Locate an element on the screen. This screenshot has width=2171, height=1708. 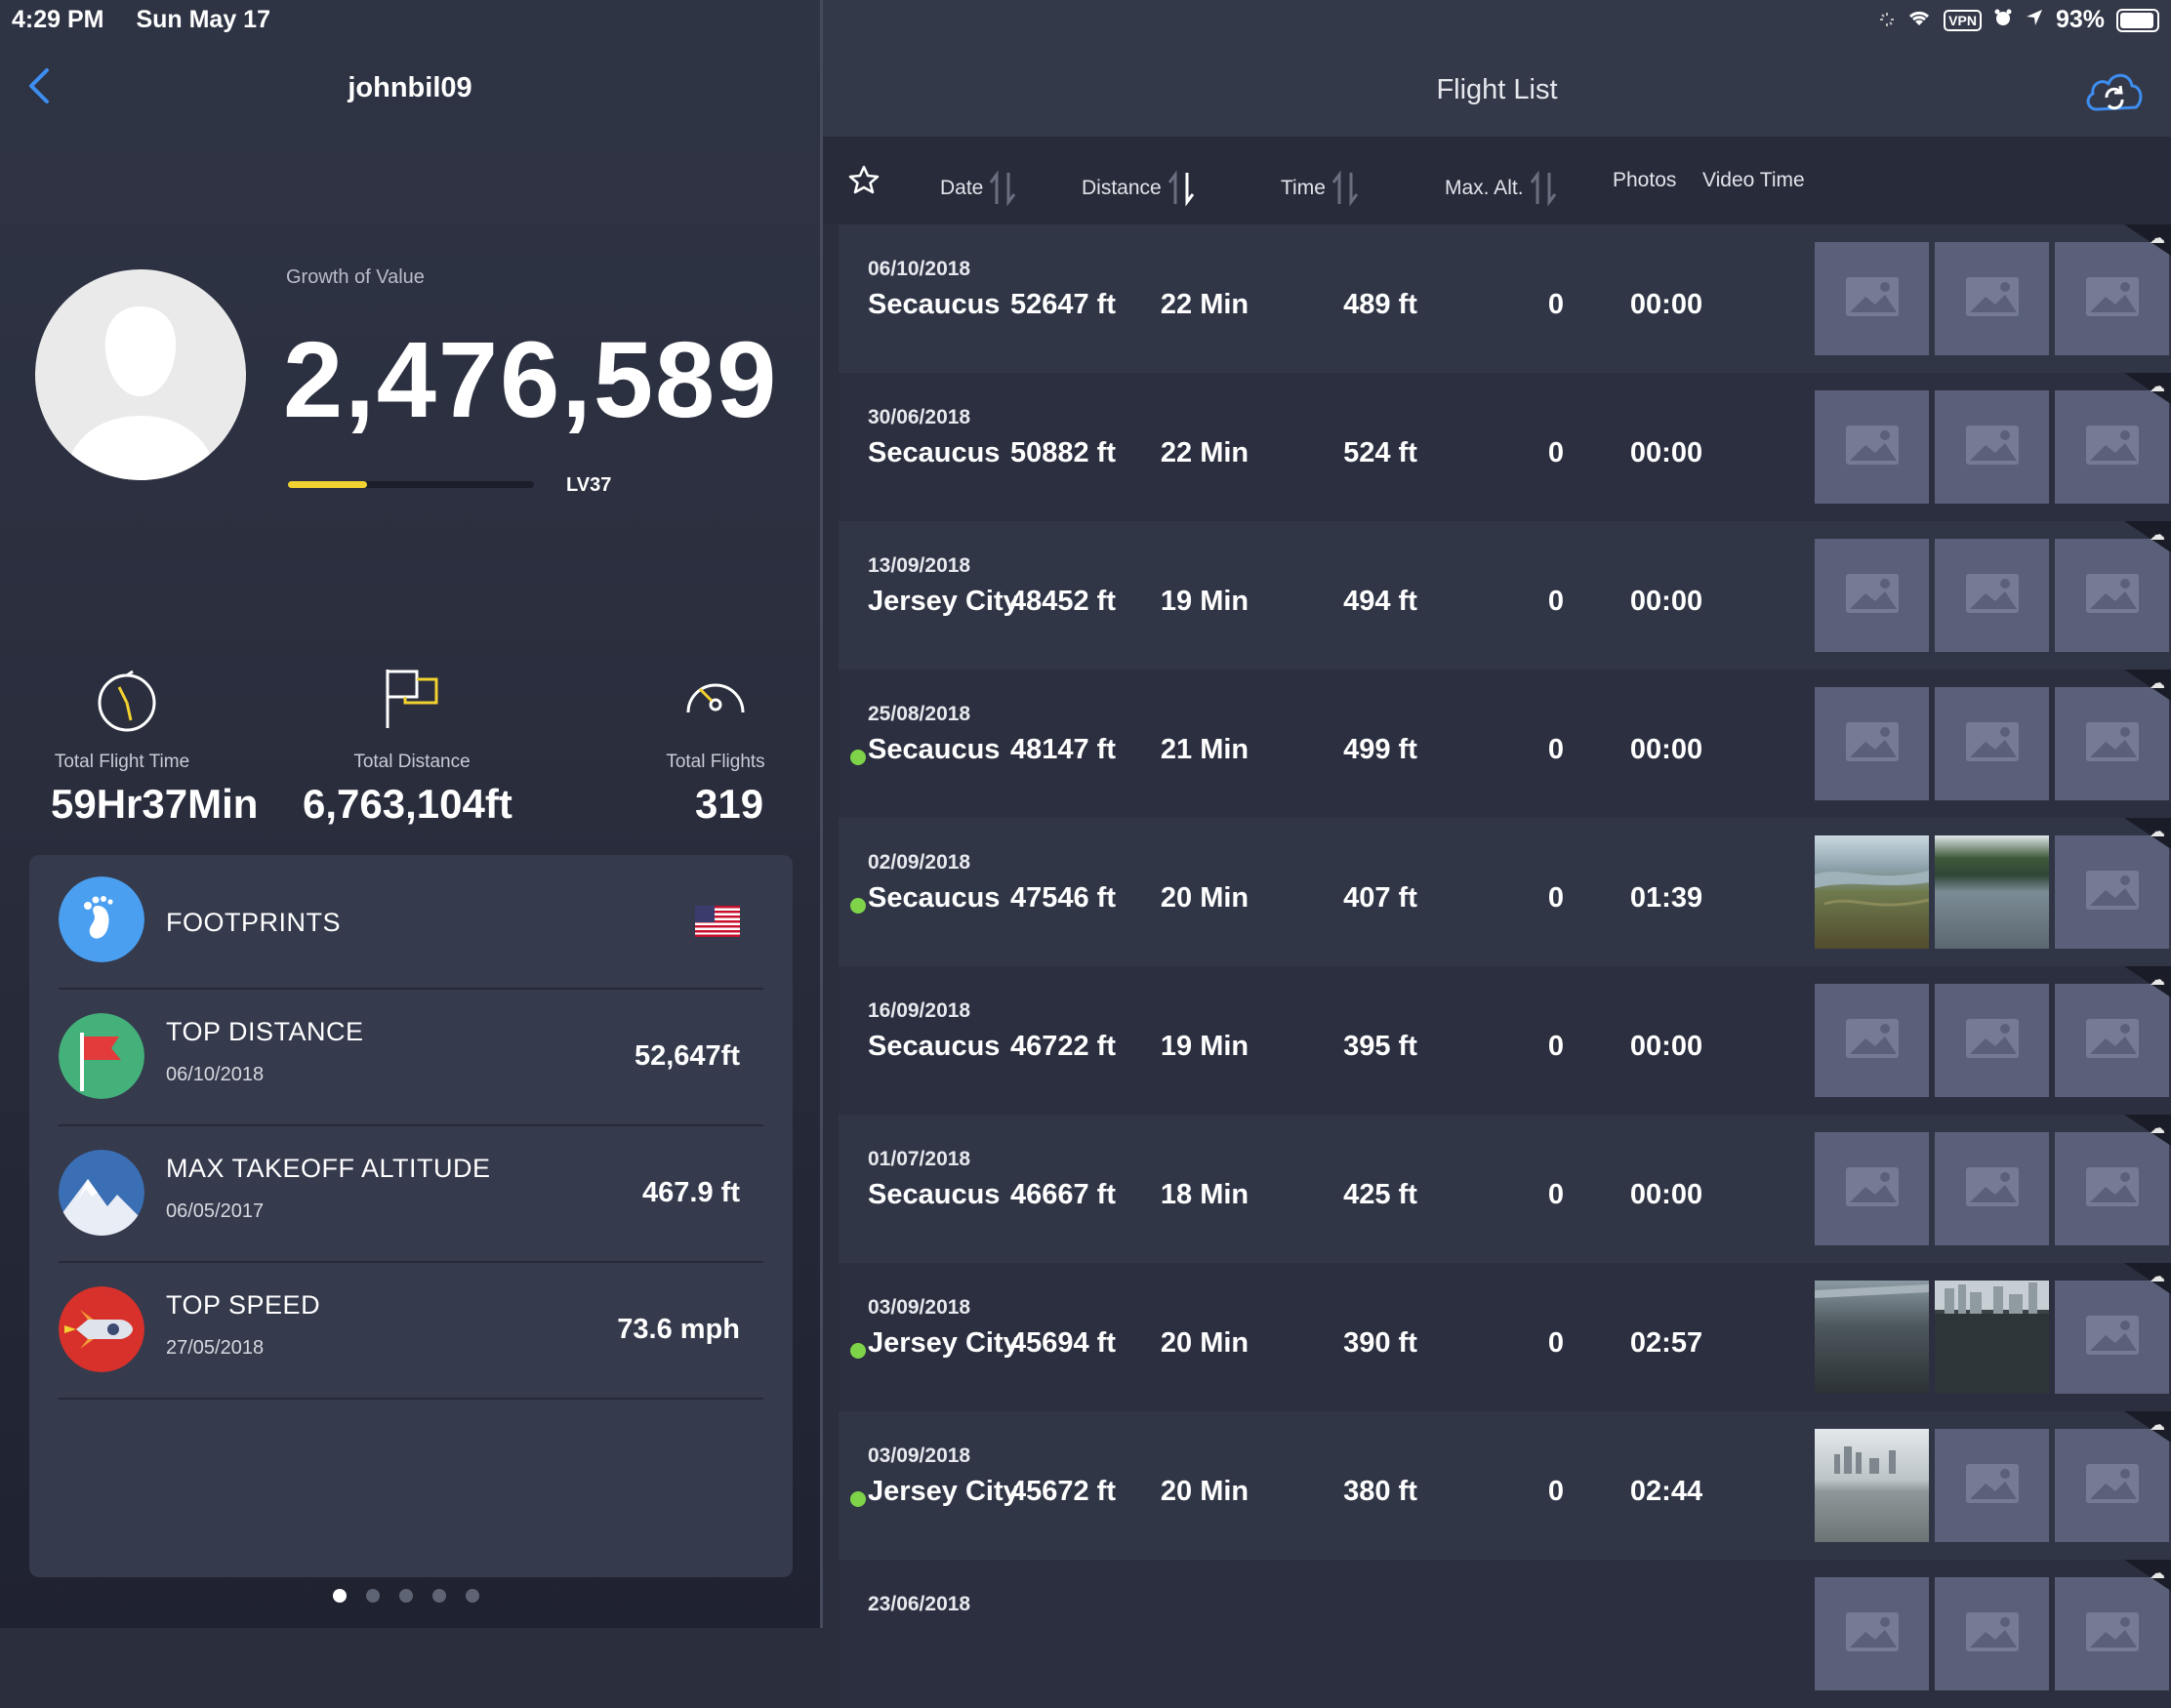
stopwatch-icon is located at coordinates (127, 701).